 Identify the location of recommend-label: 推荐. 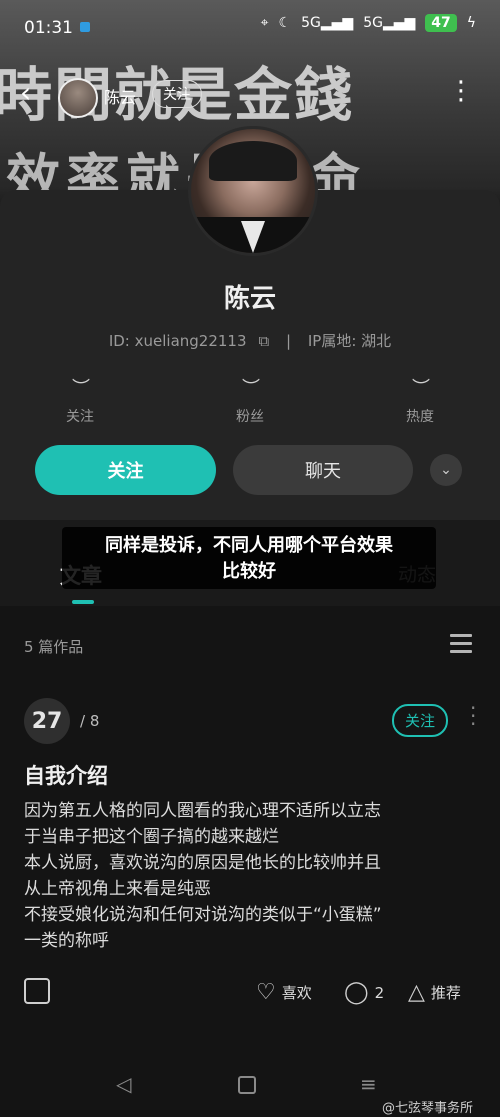
(445, 993).